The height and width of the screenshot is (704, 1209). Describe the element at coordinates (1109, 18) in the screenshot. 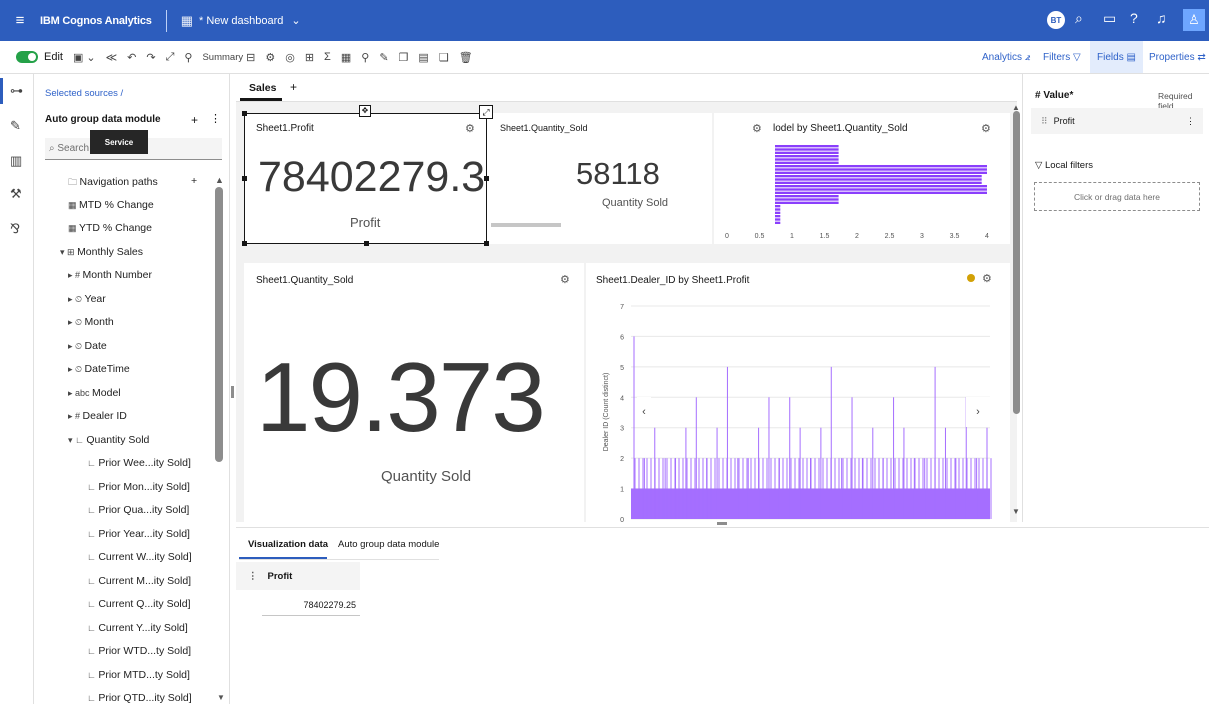

I see `chat-icon: ▭` at that location.